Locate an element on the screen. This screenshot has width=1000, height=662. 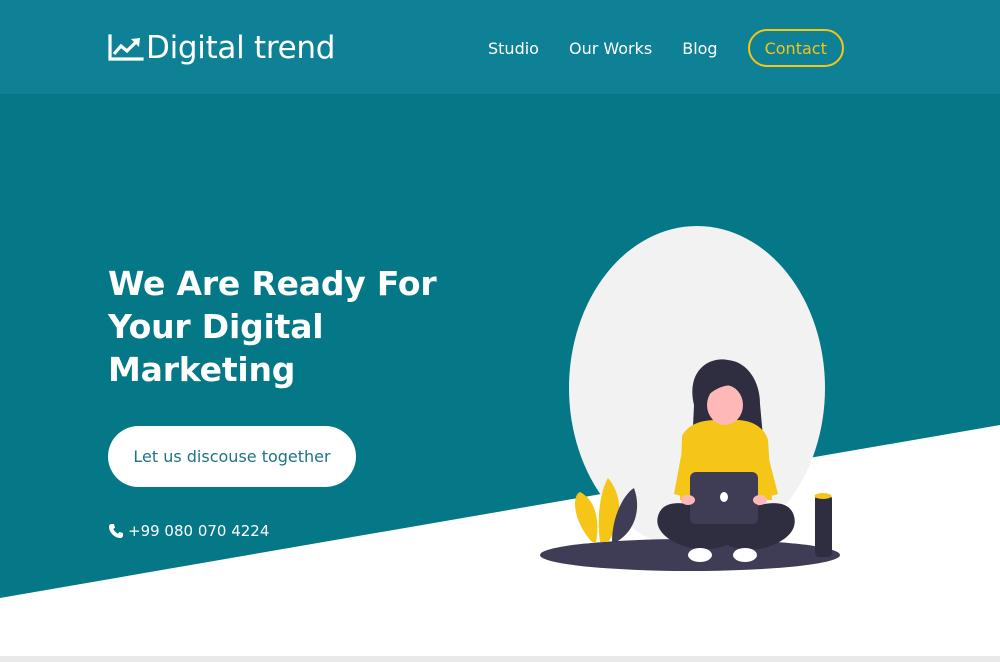
phone-icon is located at coordinates (116, 531).